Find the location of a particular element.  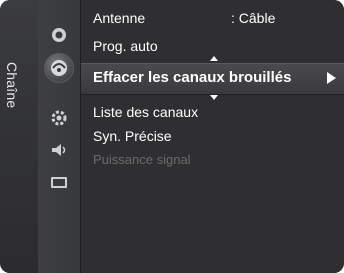

picture-icon is located at coordinates (59, 35).